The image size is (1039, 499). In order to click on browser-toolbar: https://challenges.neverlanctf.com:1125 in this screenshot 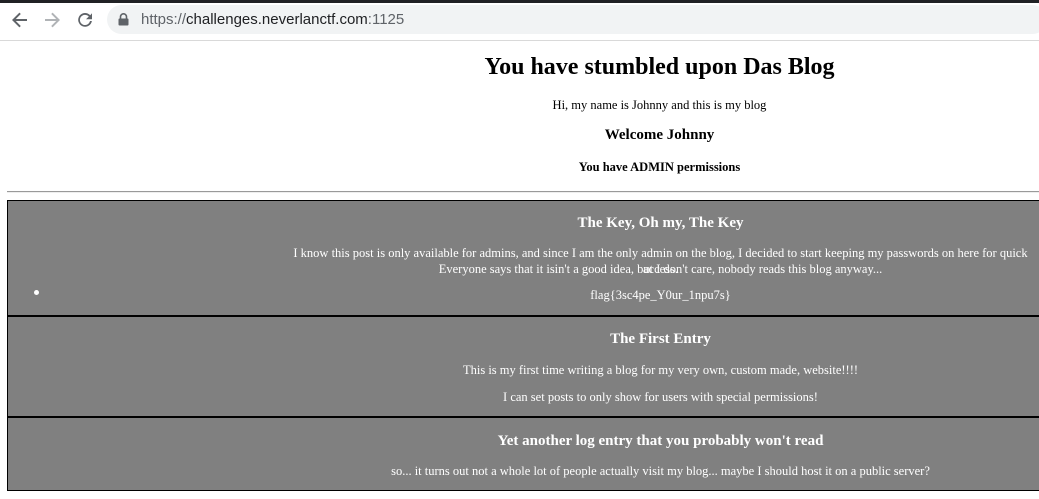, I will do `click(519, 20)`.